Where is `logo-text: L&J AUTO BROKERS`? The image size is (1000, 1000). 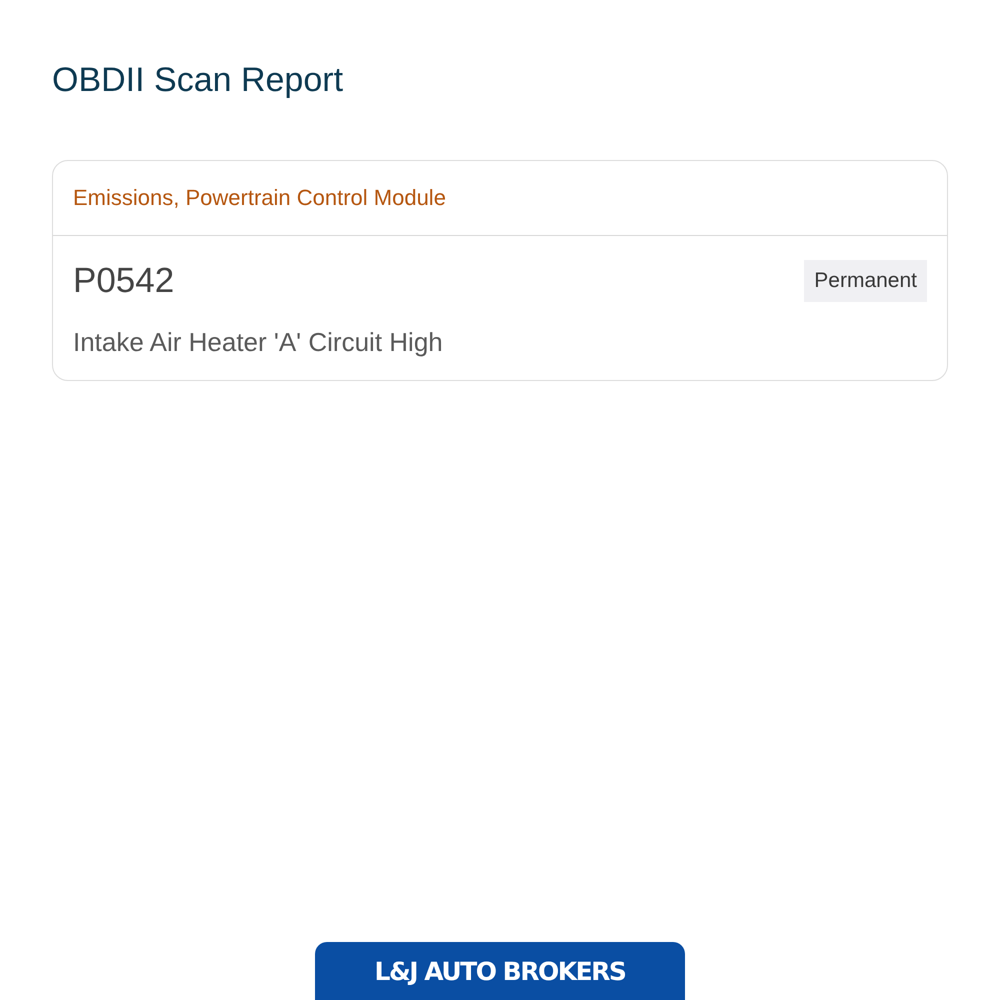
logo-text: L&J AUTO BROKERS is located at coordinates (500, 972).